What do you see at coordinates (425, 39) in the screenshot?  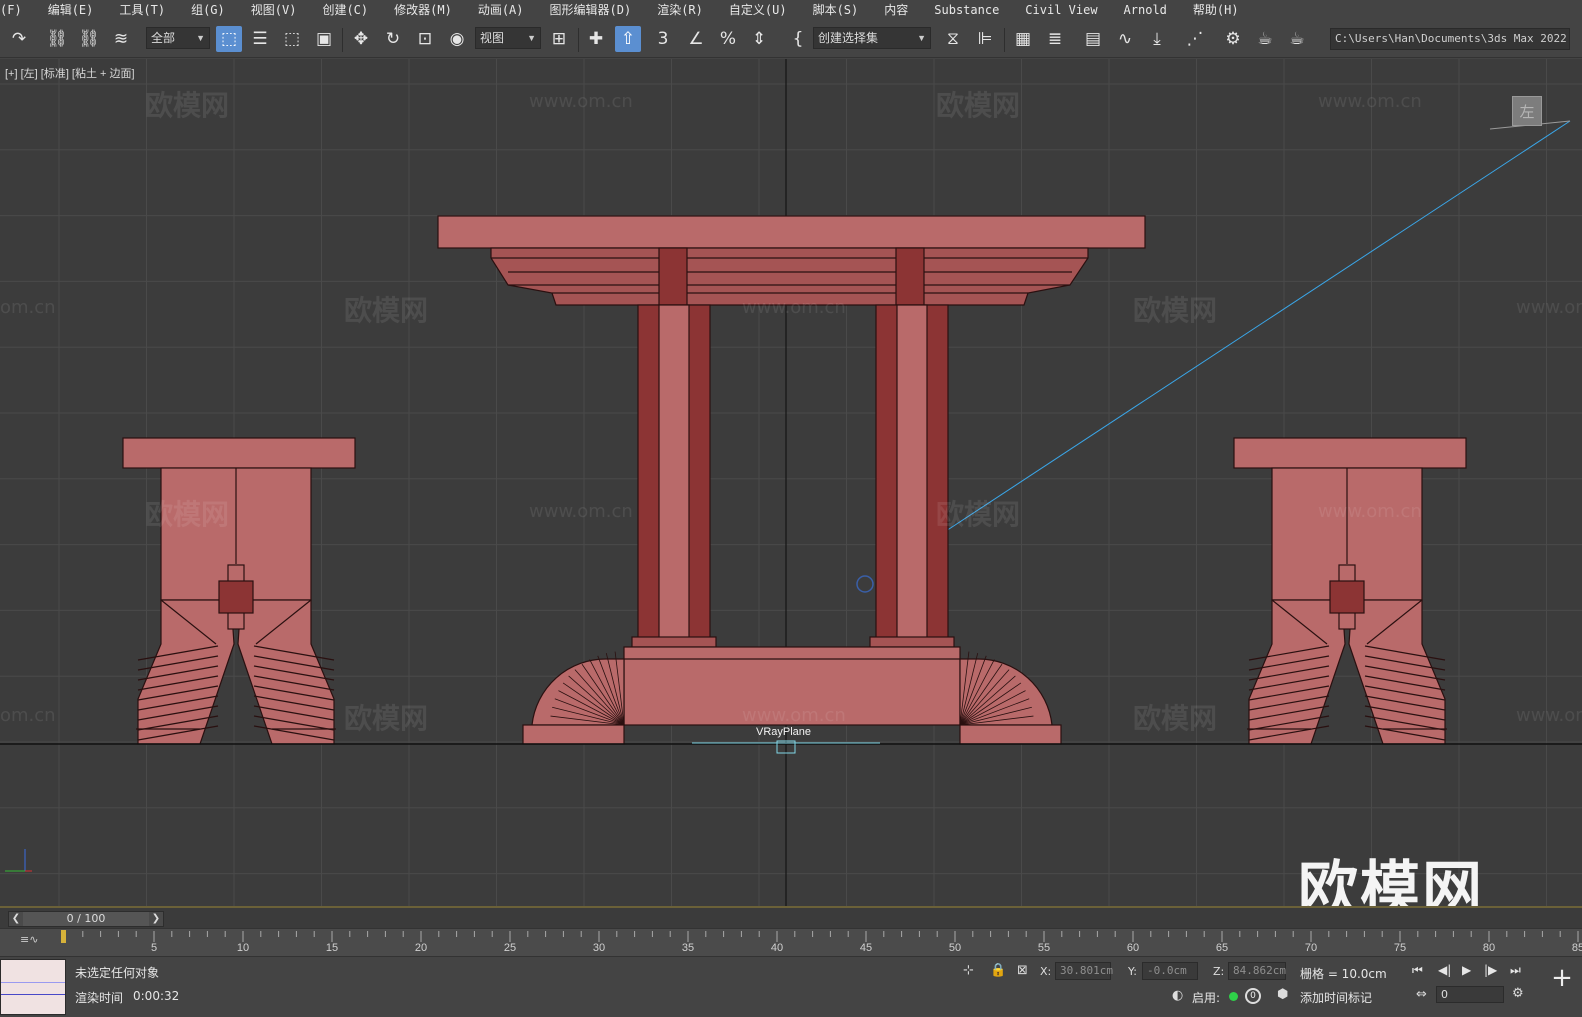 I see `scale-icon: ⊡` at bounding box center [425, 39].